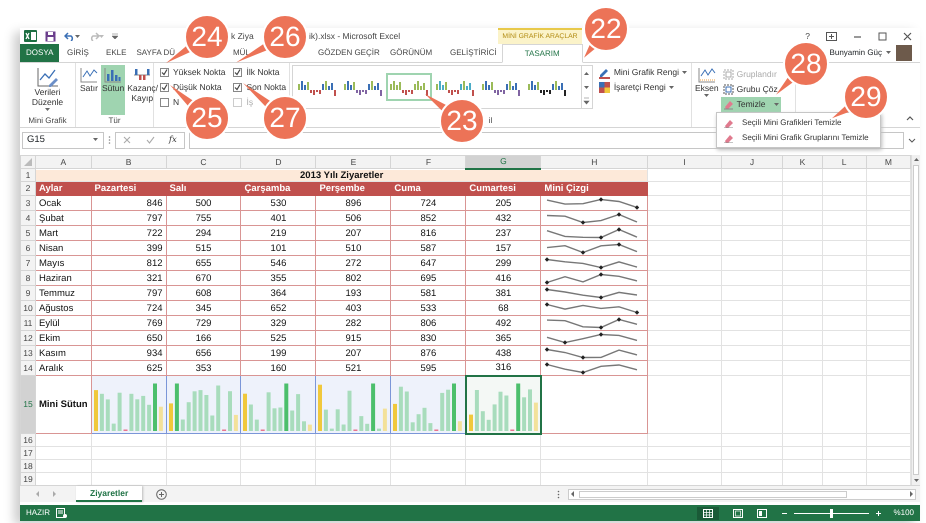 This screenshot has width=926, height=523. Describe the element at coordinates (844, 162) in the screenshot. I see `column-header: L` at that location.